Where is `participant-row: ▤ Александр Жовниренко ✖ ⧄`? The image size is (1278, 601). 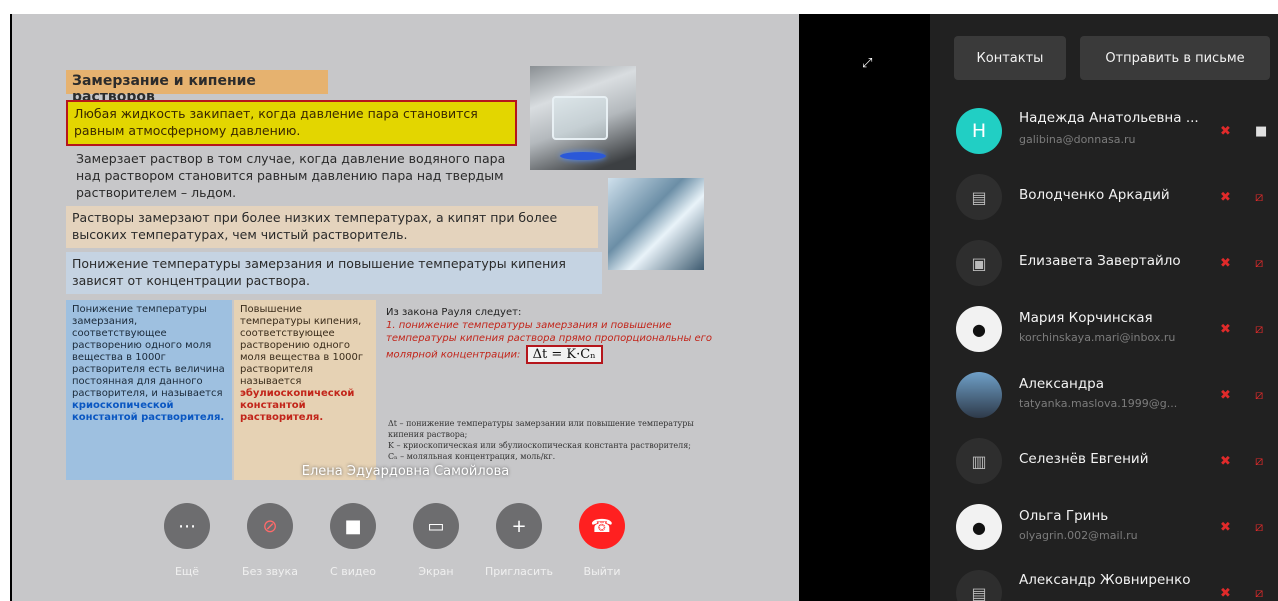 participant-row: ▤ Александр Жовниренко ✖ ⧄ is located at coordinates (1104, 579).